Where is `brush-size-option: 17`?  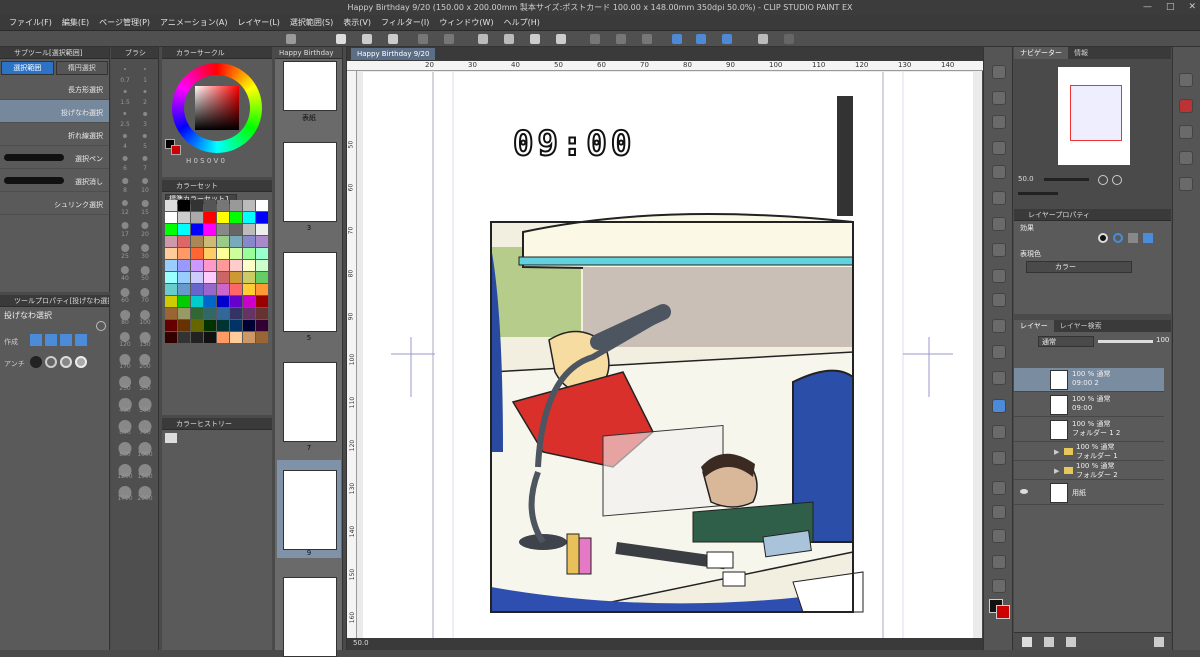
brush-size-option: 17 is located at coordinates (125, 228).